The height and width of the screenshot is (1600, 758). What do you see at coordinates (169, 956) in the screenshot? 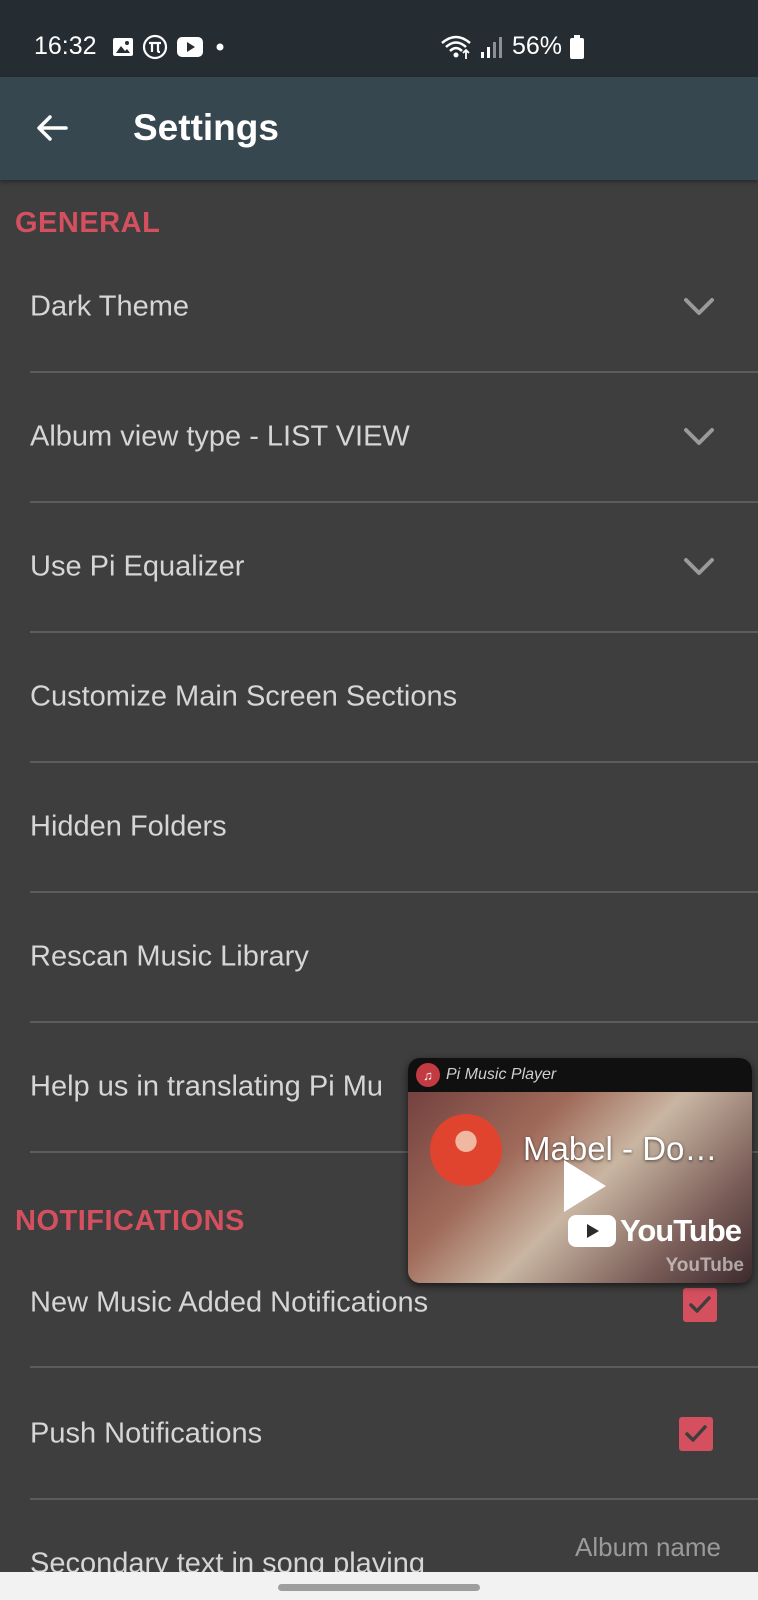
I see `setting-label: Rescan Music Library` at bounding box center [169, 956].